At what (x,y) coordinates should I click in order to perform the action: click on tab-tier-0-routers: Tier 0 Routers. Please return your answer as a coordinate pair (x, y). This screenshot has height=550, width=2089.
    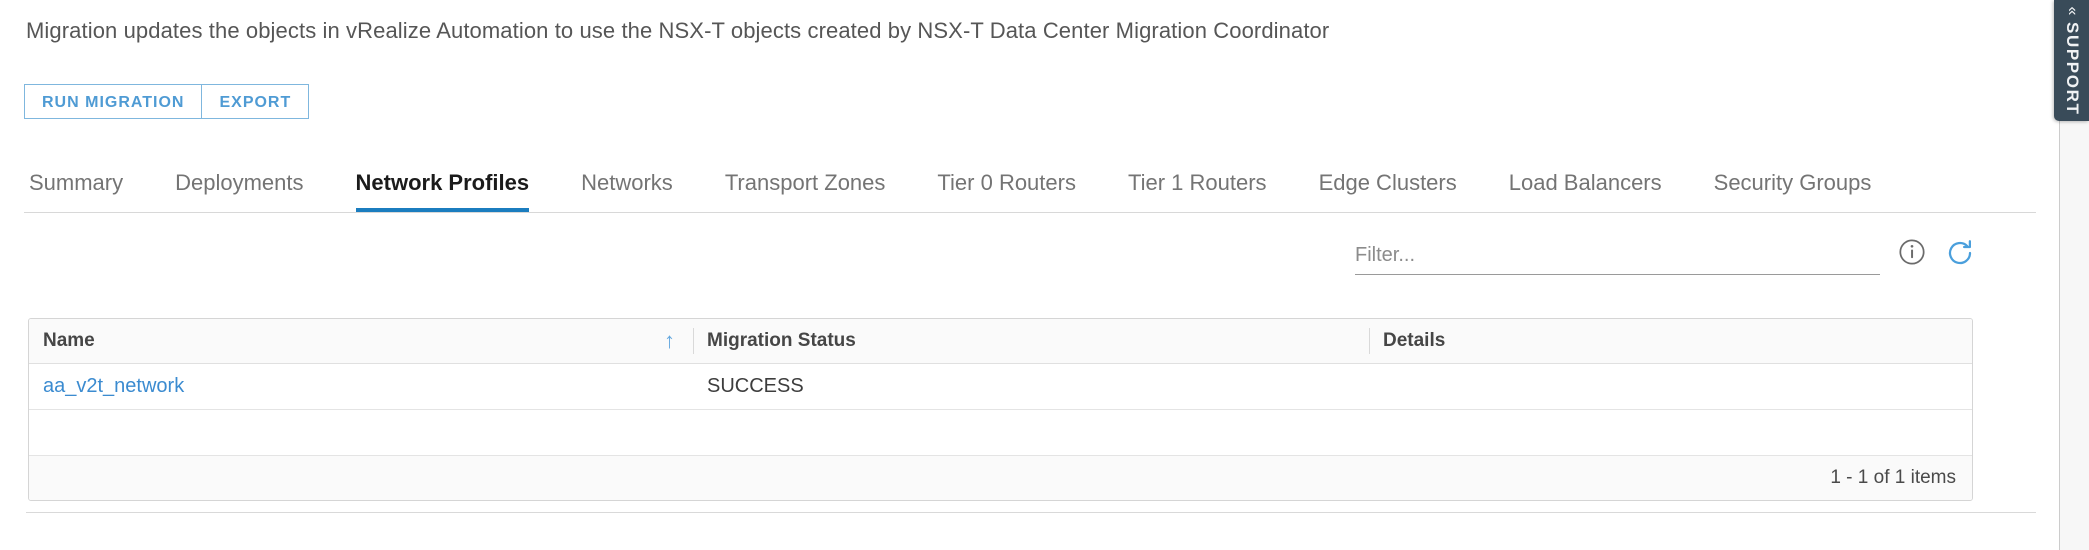
    Looking at the image, I should click on (1006, 188).